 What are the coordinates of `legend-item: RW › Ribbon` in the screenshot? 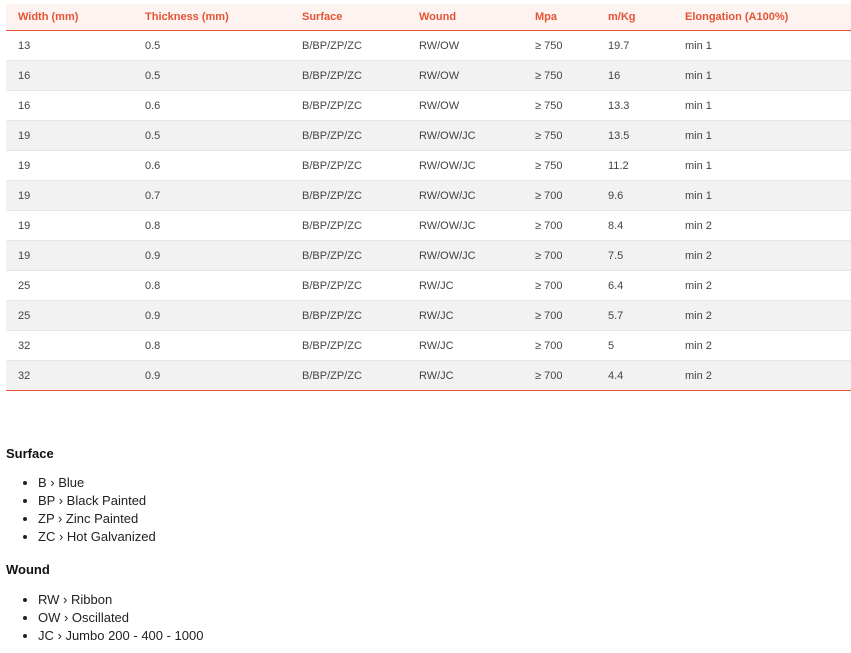 It's located at (120, 600).